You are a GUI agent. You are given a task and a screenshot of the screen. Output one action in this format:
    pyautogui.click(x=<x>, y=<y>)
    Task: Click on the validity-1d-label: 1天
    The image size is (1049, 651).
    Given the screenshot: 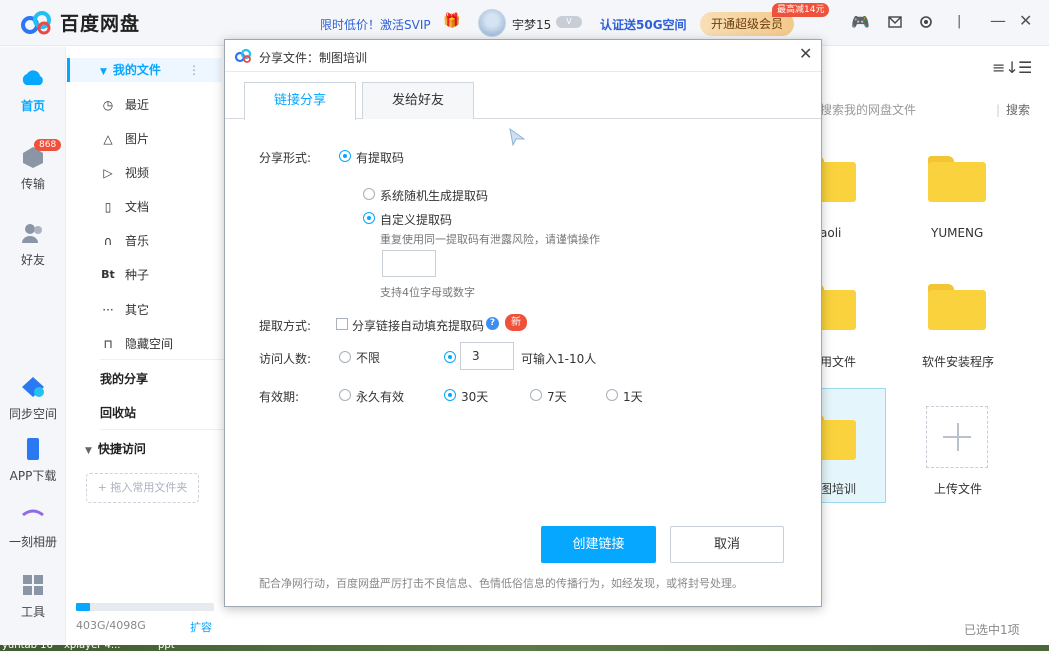 What is the action you would take?
    pyautogui.click(x=633, y=396)
    